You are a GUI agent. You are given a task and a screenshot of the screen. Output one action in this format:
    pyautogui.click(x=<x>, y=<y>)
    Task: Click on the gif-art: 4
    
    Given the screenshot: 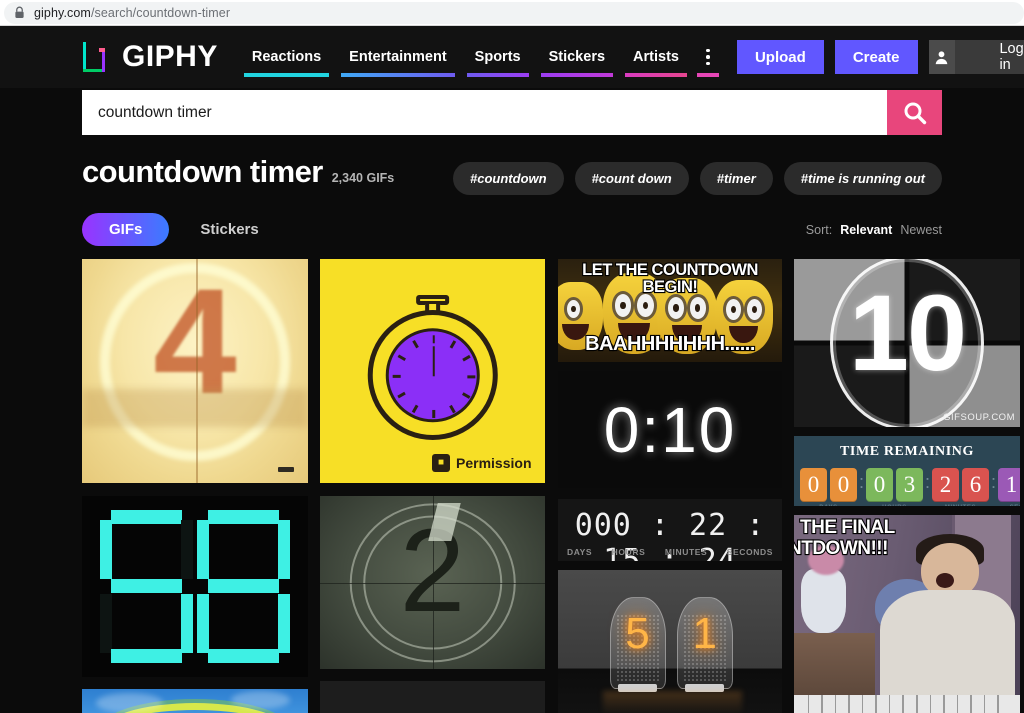 What is the action you would take?
    pyautogui.click(x=195, y=371)
    